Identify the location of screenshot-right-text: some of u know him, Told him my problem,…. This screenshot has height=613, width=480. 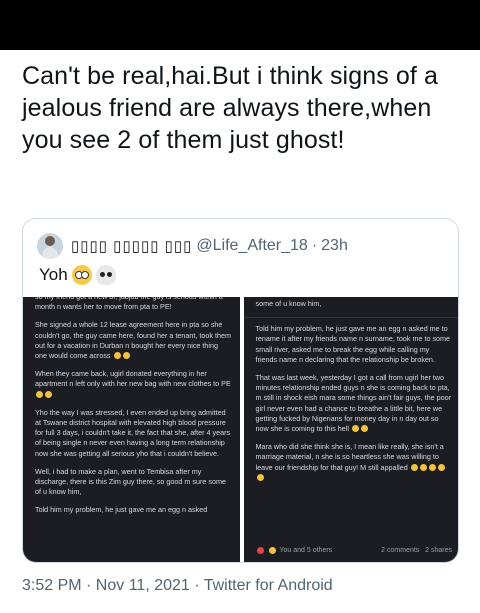
(350, 395).